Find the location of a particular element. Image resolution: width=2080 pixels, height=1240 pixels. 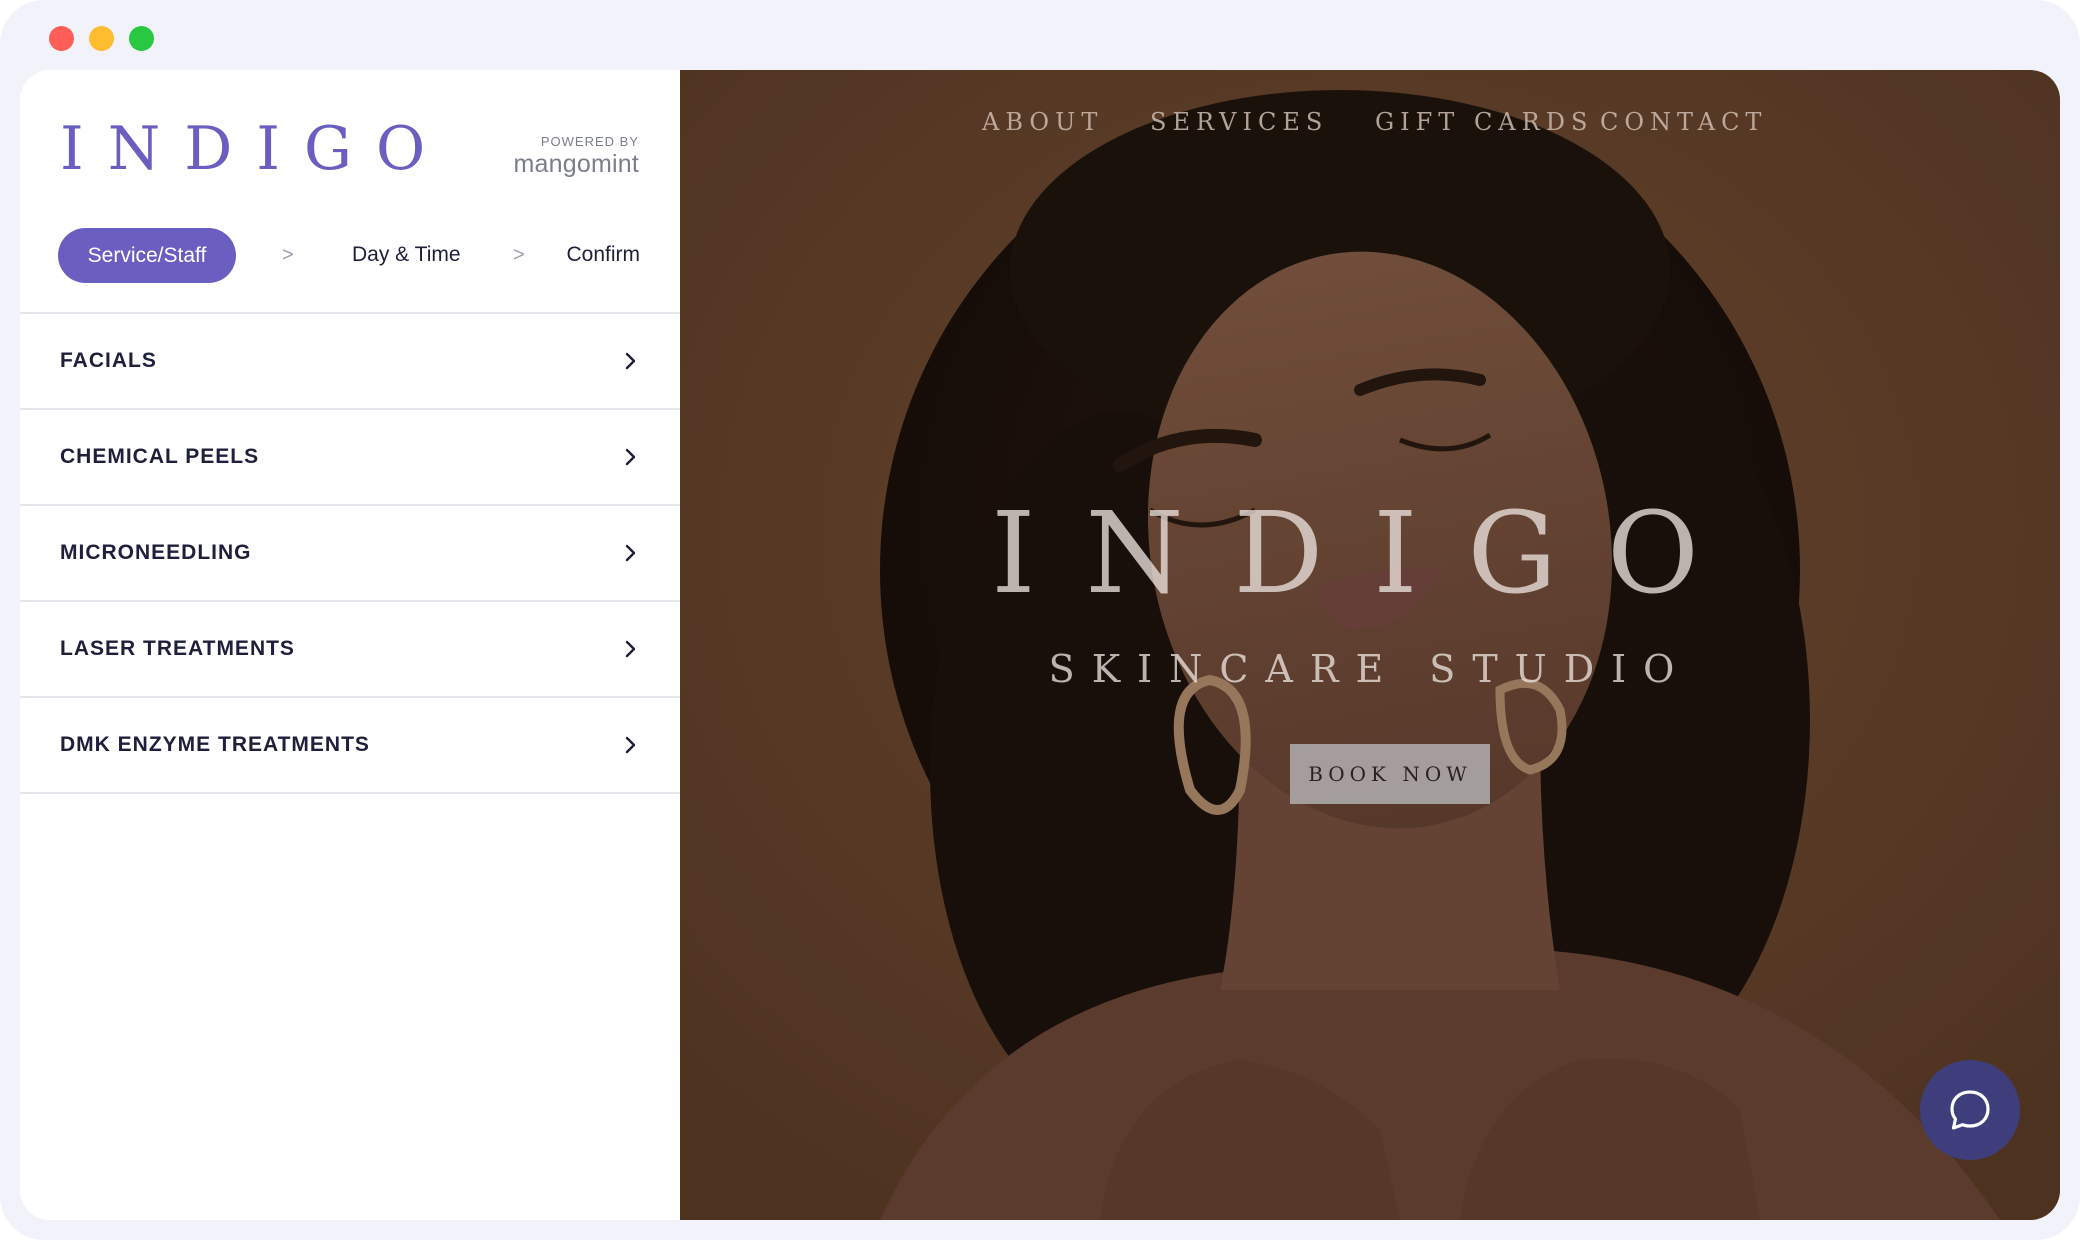

chat-bubble-icon is located at coordinates (1970, 1110).